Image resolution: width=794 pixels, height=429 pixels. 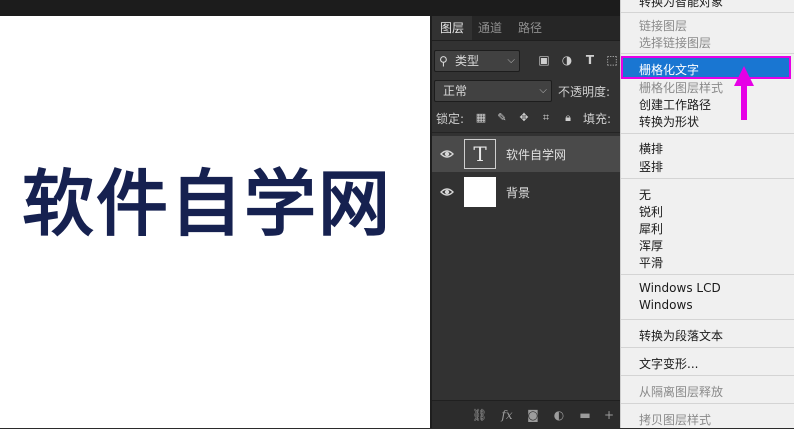 What do you see at coordinates (536, 154) in the screenshot?
I see `layer-name: 软件自学网` at bounding box center [536, 154].